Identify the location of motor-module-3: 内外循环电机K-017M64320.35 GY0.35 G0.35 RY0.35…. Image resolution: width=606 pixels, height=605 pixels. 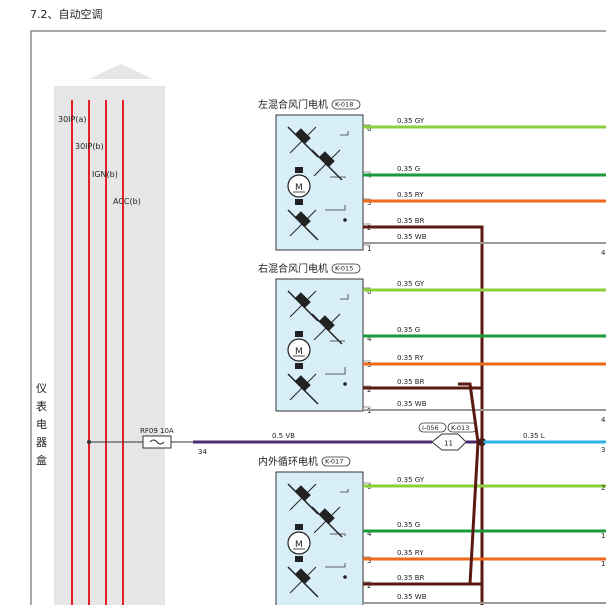
(432, 530).